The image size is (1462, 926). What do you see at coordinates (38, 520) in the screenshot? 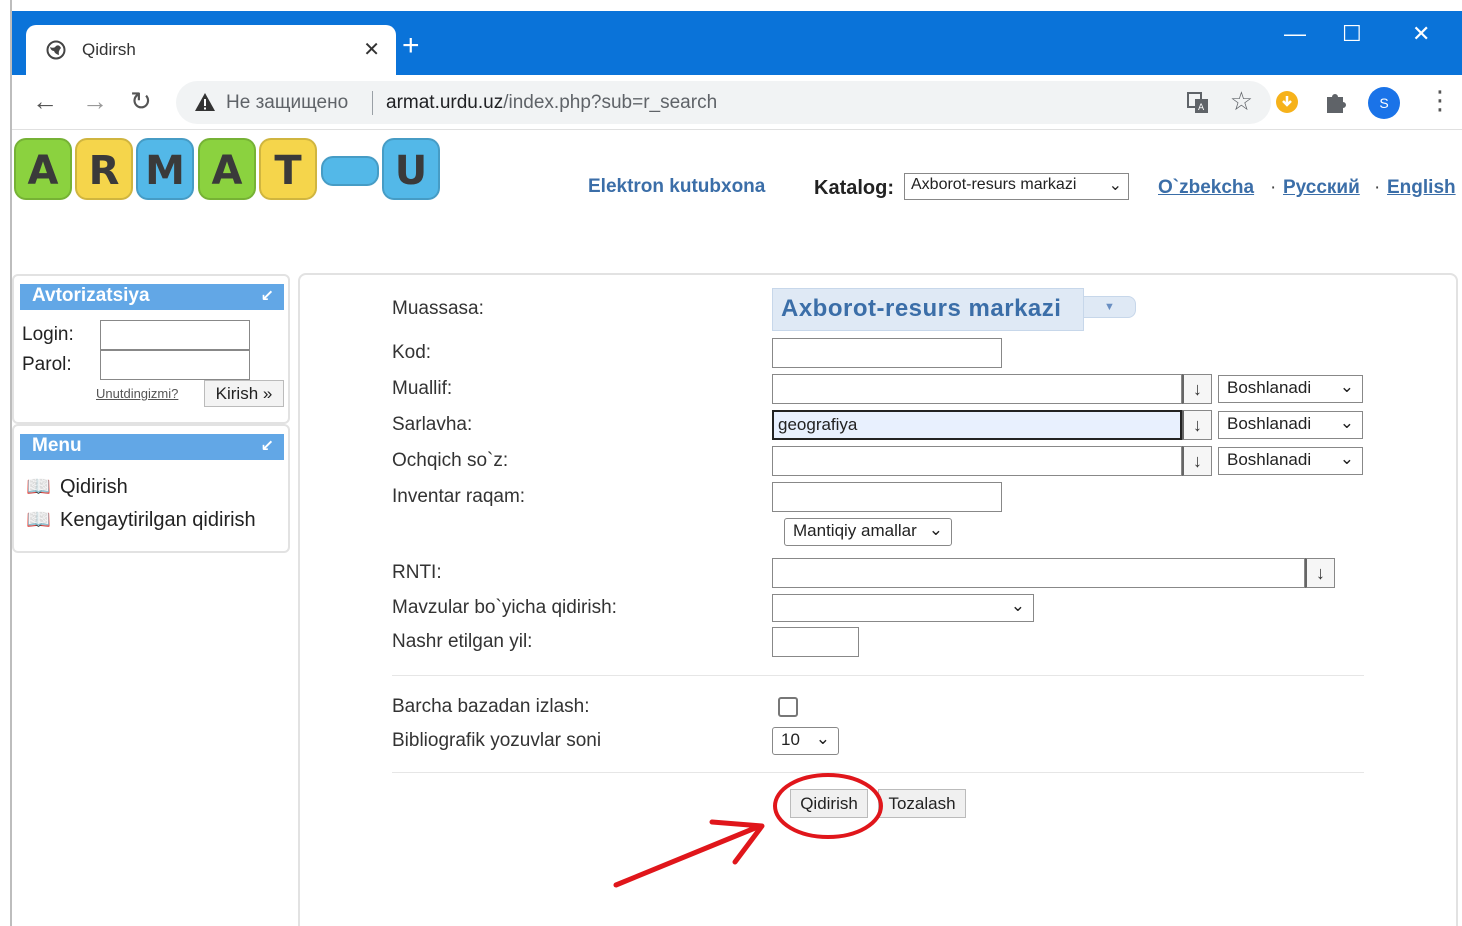
I see `book-icon: 📖` at bounding box center [38, 520].